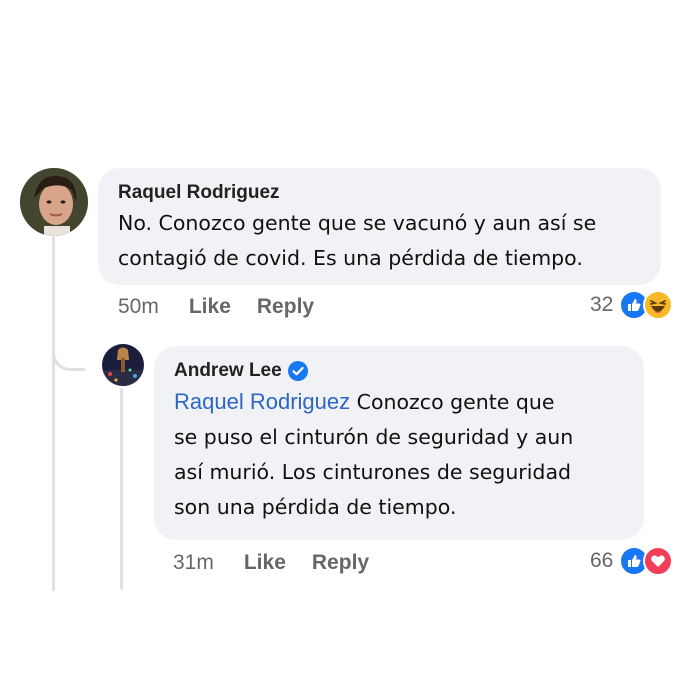 The width and height of the screenshot is (700, 700). I want to click on reaction-summary: 32, so click(632, 305).